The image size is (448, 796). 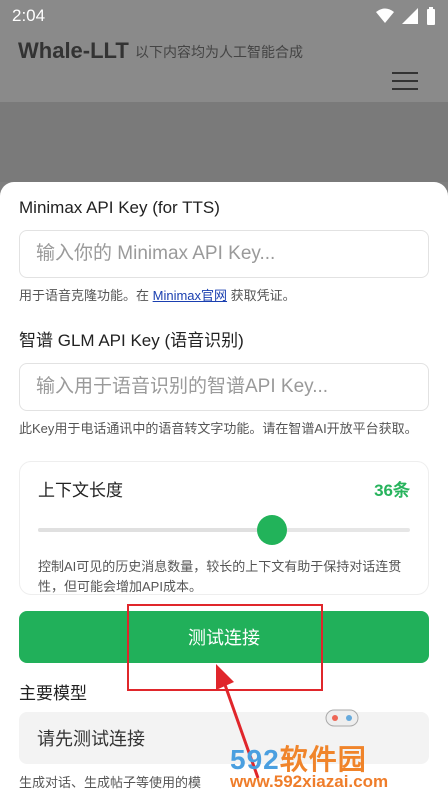 I want to click on gamepad-icon, so click(x=342, y=718).